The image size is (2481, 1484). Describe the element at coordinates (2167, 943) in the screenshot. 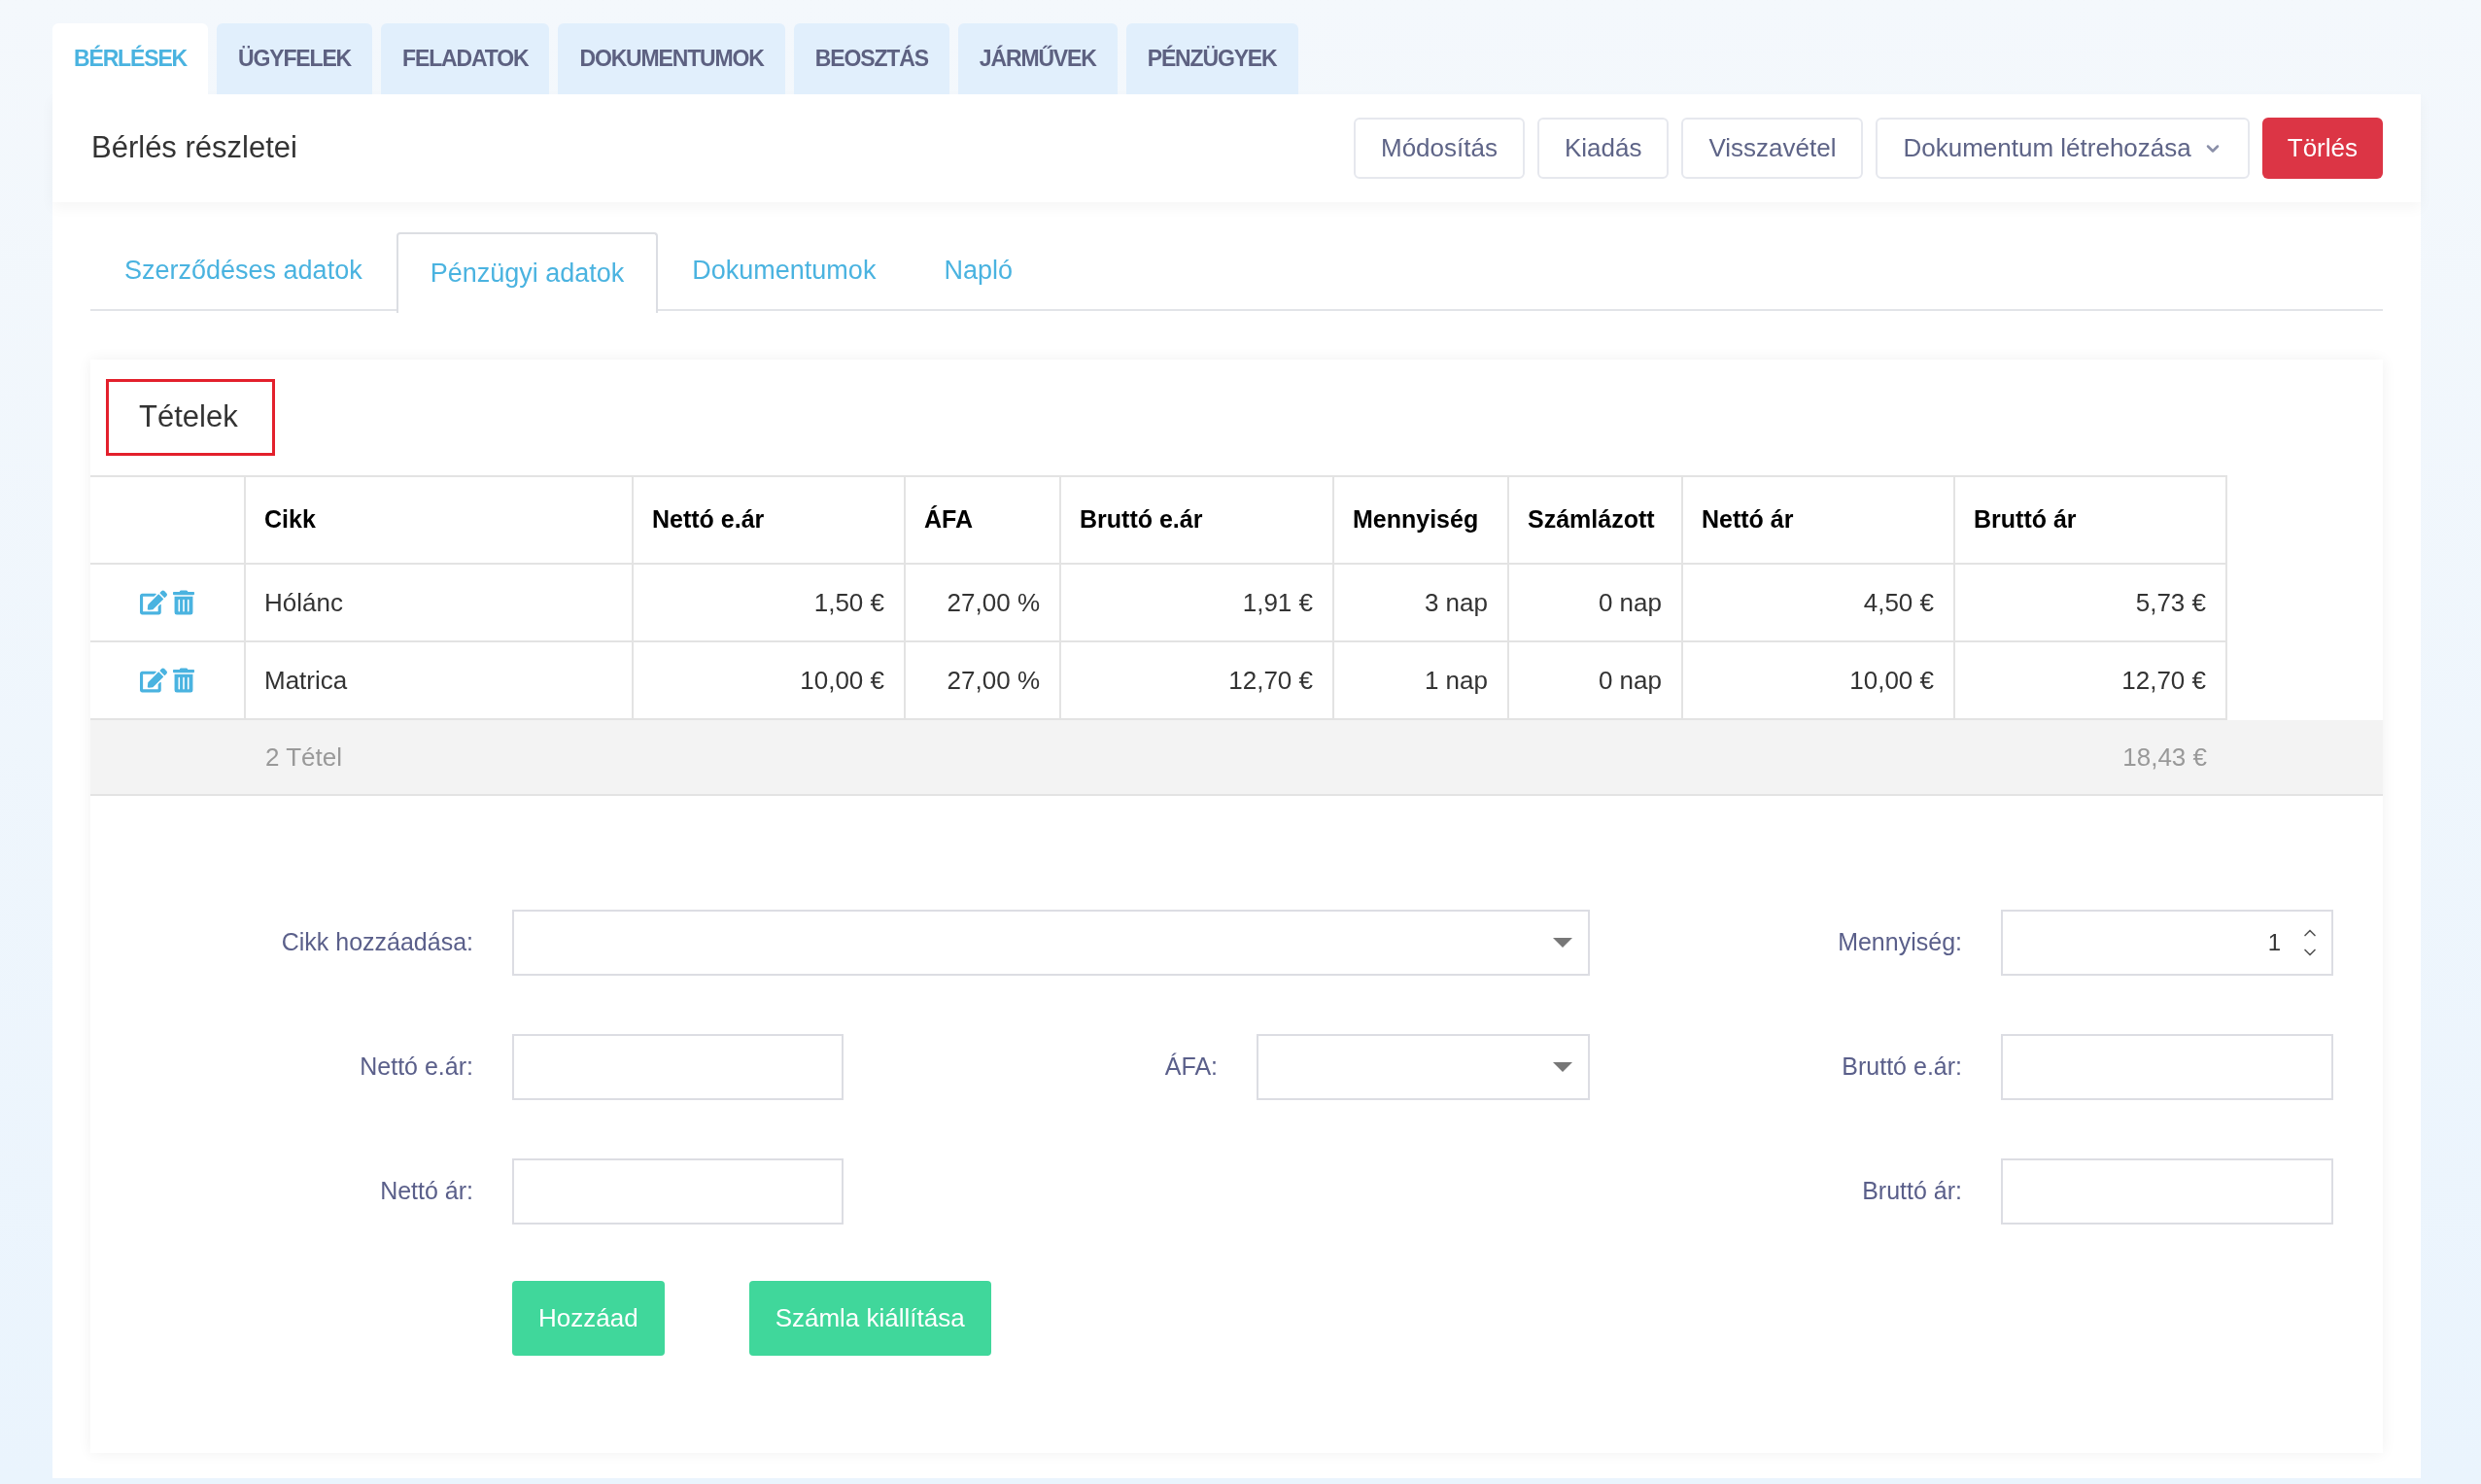

I see `number-field: 1` at that location.